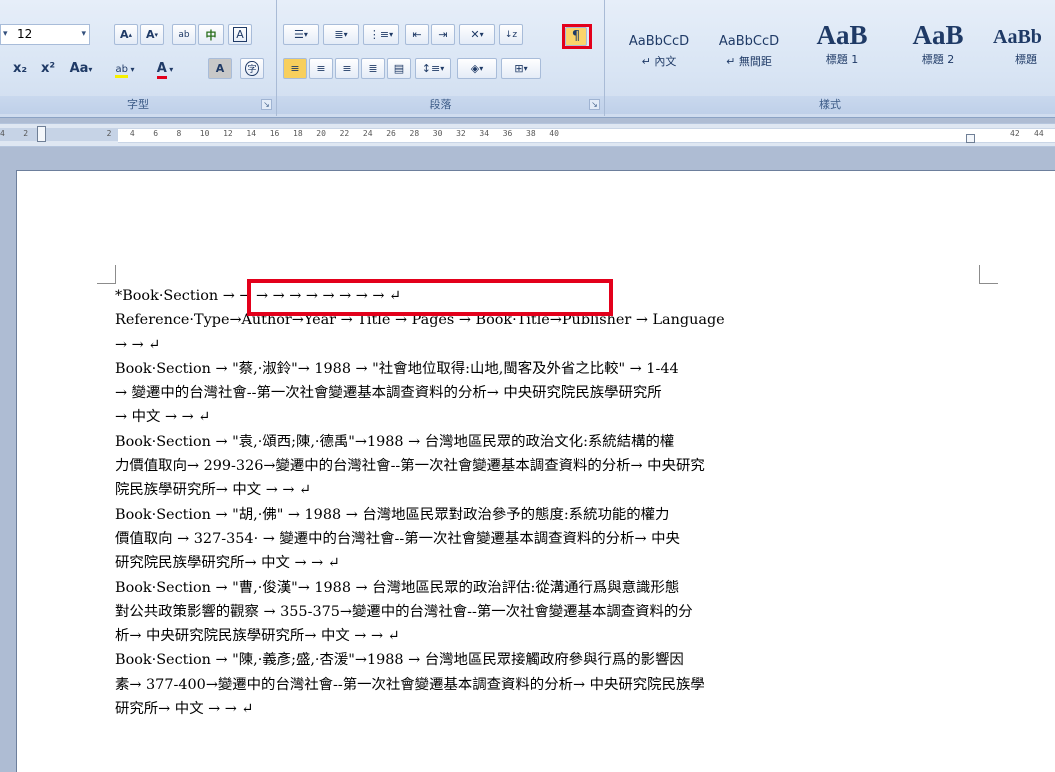 Image resolution: width=1055 pixels, height=772 pixels. What do you see at coordinates (594, 104) in the screenshot?
I see `paragraph-dialog-launcher-icon: ↘` at bounding box center [594, 104].